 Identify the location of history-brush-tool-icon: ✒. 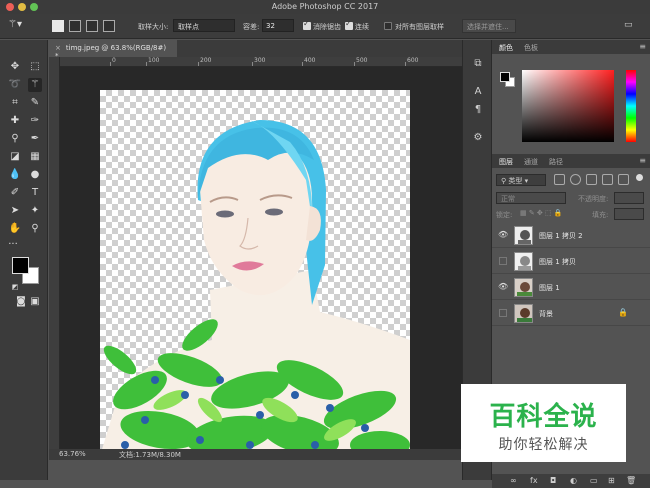
(35, 139).